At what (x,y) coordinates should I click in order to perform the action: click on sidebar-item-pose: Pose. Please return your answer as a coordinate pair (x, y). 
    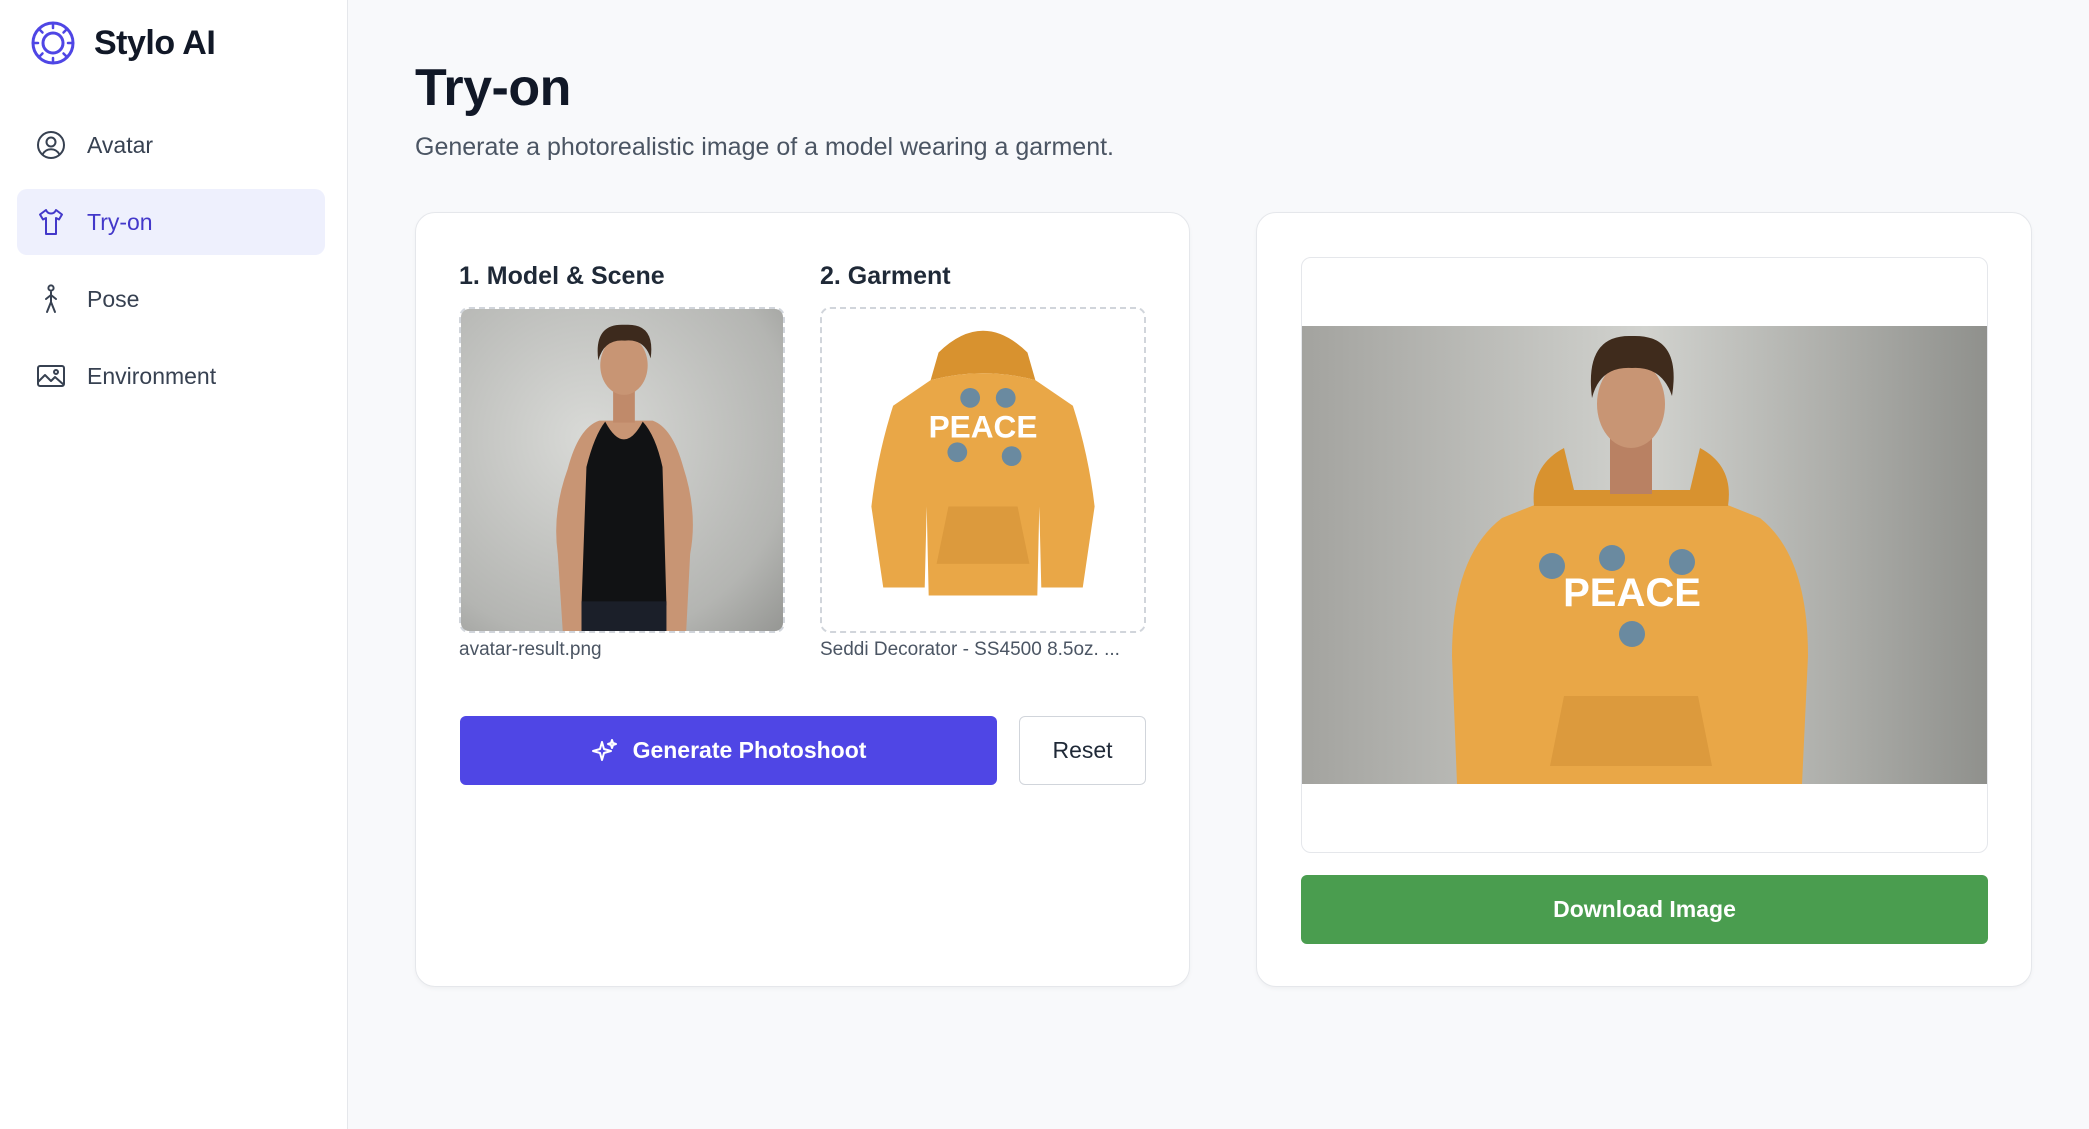
    Looking at the image, I should click on (171, 299).